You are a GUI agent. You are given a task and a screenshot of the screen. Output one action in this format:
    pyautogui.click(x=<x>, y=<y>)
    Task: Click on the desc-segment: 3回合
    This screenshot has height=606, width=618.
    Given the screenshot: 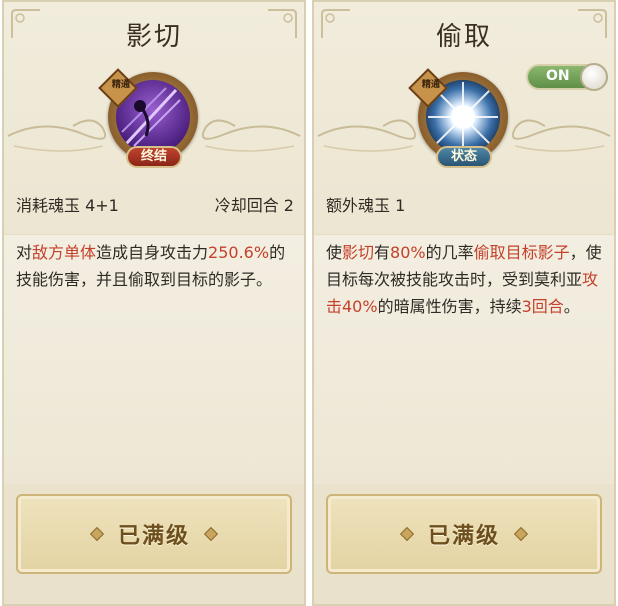 What is the action you would take?
    pyautogui.click(x=542, y=306)
    